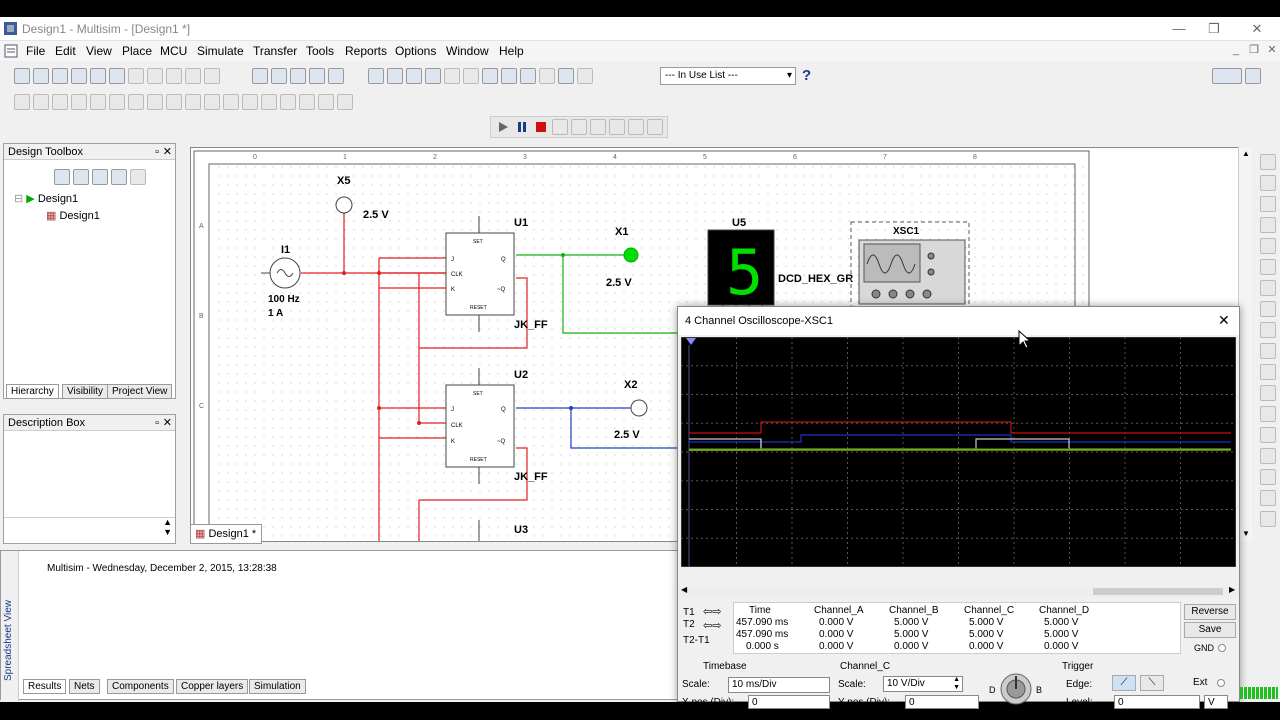 This screenshot has width=1280, height=720. I want to click on spreadsheet-icon, so click(395, 76).